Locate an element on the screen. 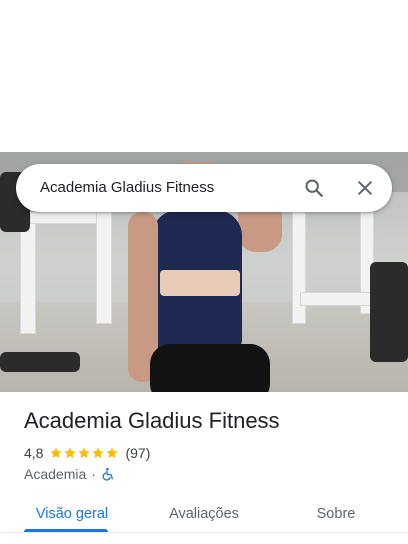 This screenshot has width=408, height=544. photo-person-belt is located at coordinates (200, 283).